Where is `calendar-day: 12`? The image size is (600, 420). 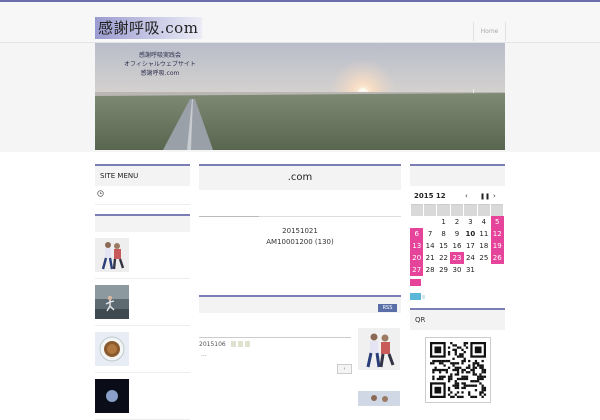 calendar-day: 12 is located at coordinates (497, 234).